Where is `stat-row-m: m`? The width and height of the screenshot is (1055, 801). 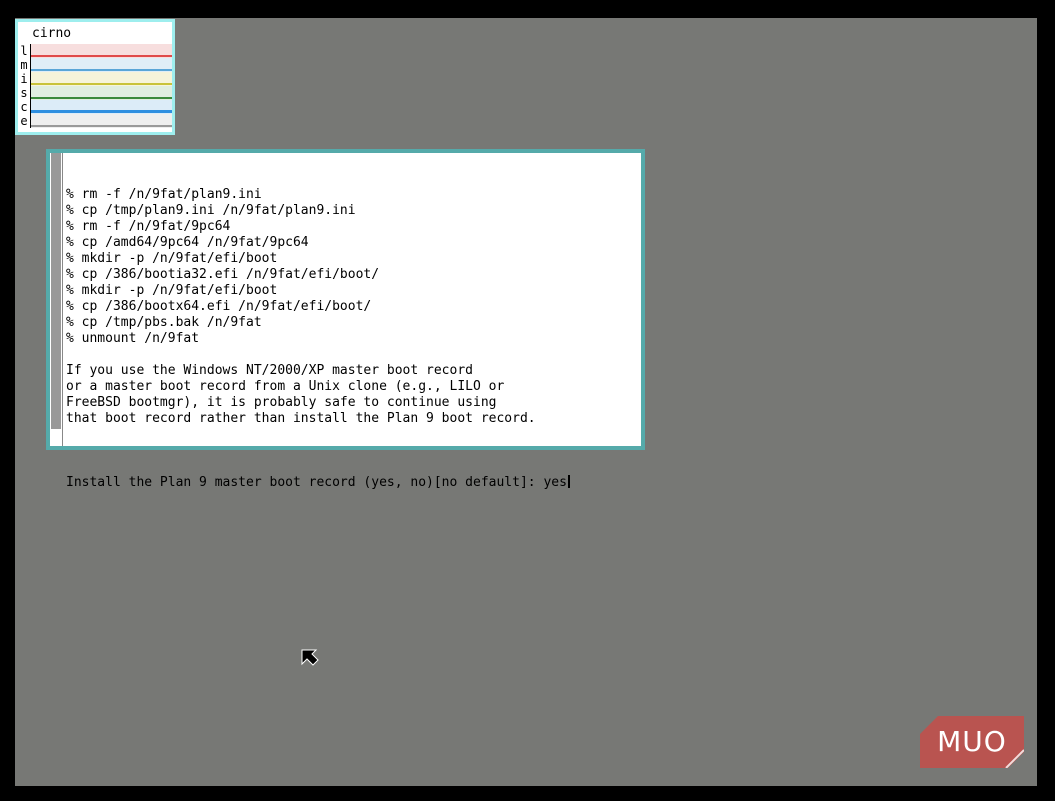
stat-row-m: m is located at coordinates (95, 65).